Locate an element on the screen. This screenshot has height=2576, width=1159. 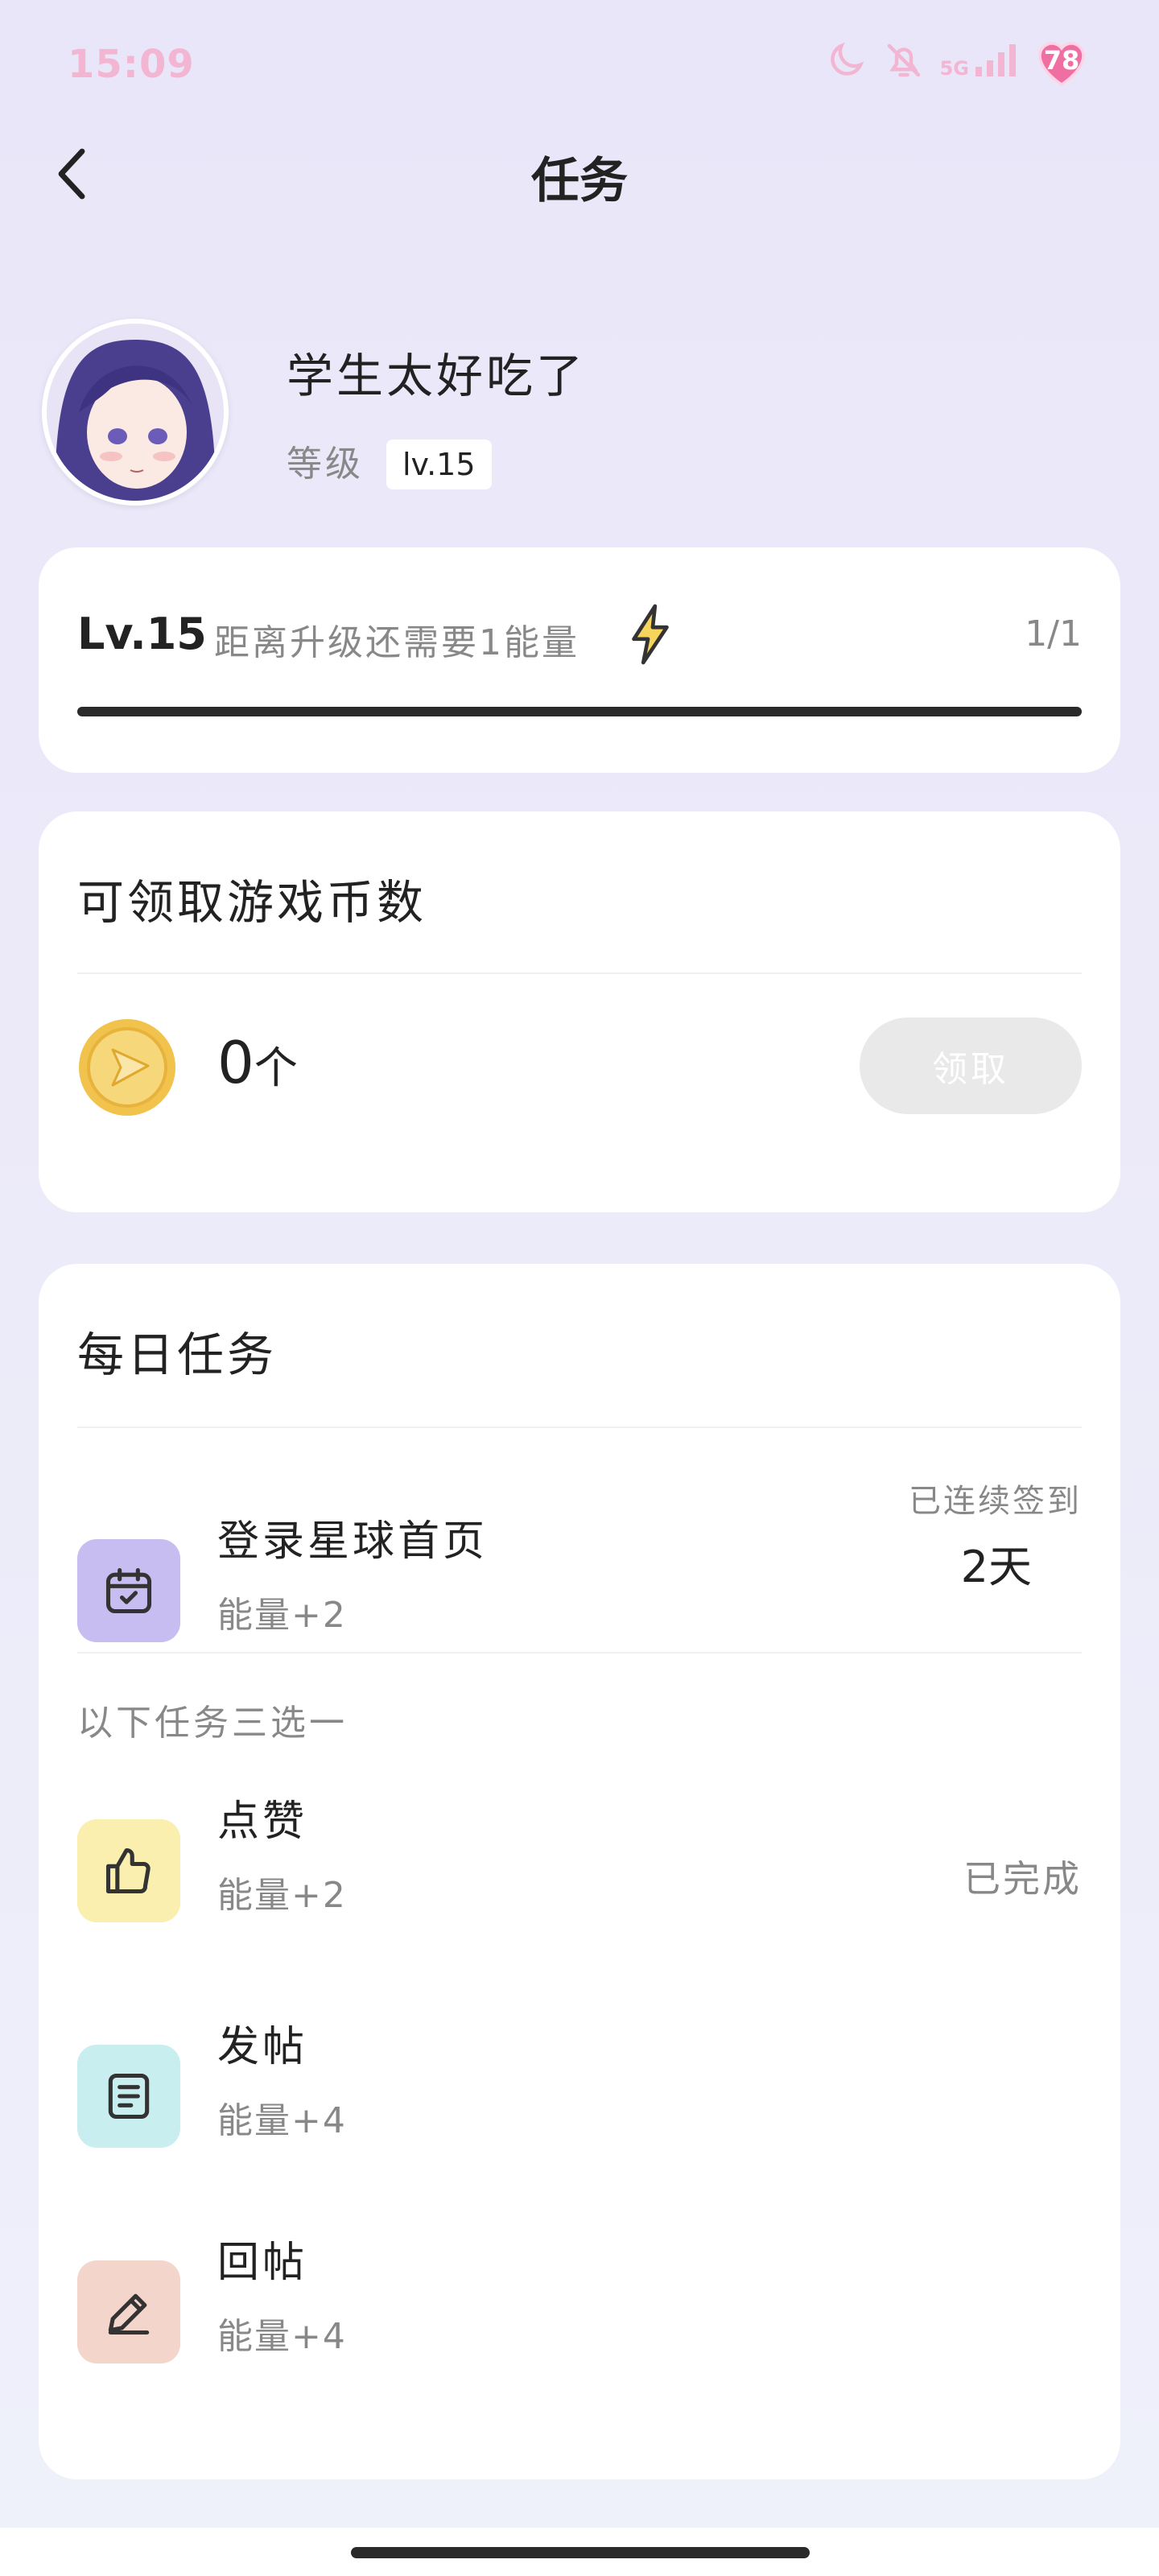
coins-card: 可领取游戏币数 0个 领取 is located at coordinates (579, 1011).